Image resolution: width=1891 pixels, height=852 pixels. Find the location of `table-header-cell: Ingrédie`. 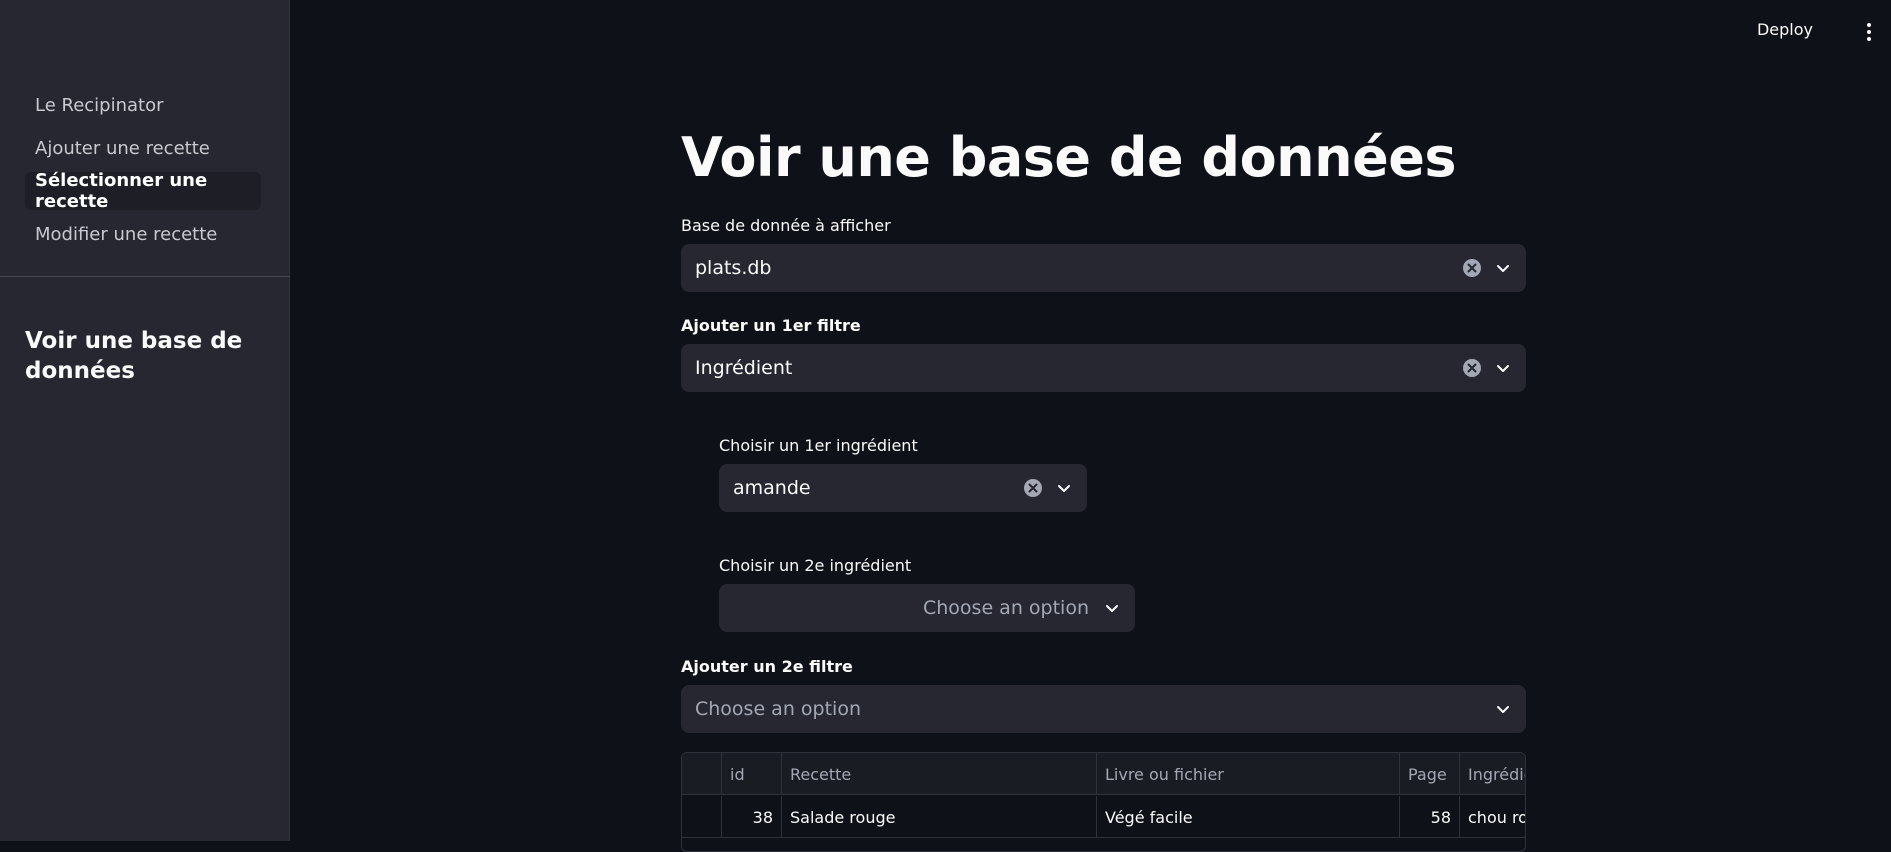

table-header-cell: Ingrédie is located at coordinates (1492, 774).